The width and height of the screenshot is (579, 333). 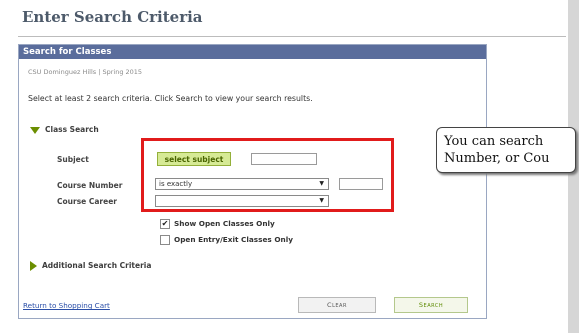 I want to click on show-open-checkbox: ✔, so click(x=165, y=224).